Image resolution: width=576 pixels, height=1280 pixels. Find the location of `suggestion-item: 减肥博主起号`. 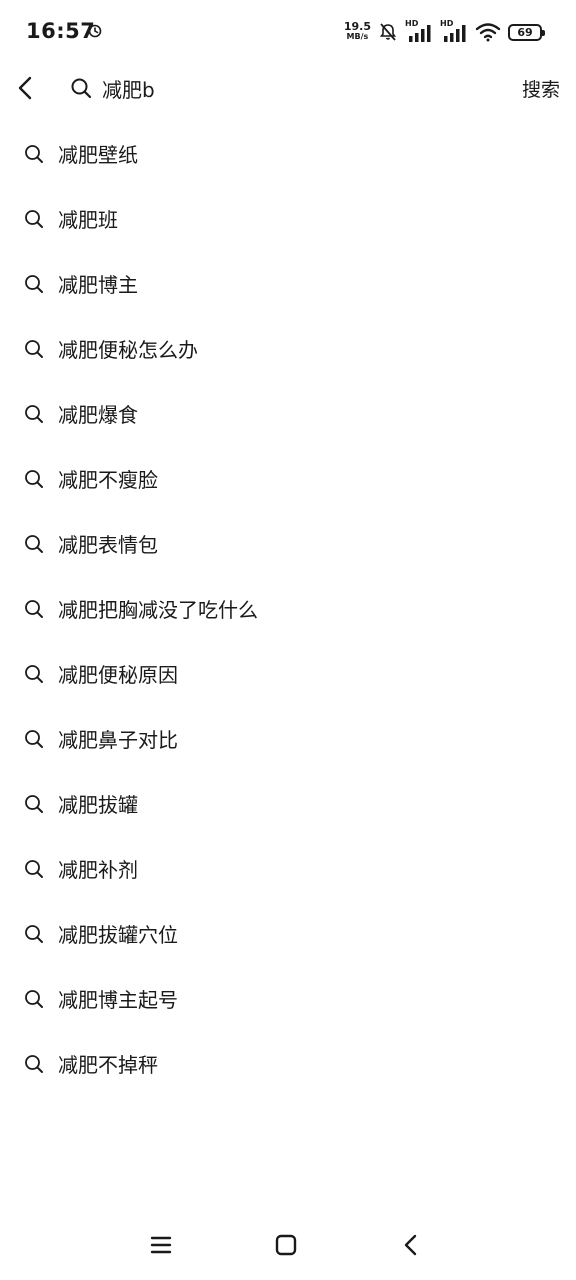

suggestion-item: 减肥博主起号 is located at coordinates (288, 998).